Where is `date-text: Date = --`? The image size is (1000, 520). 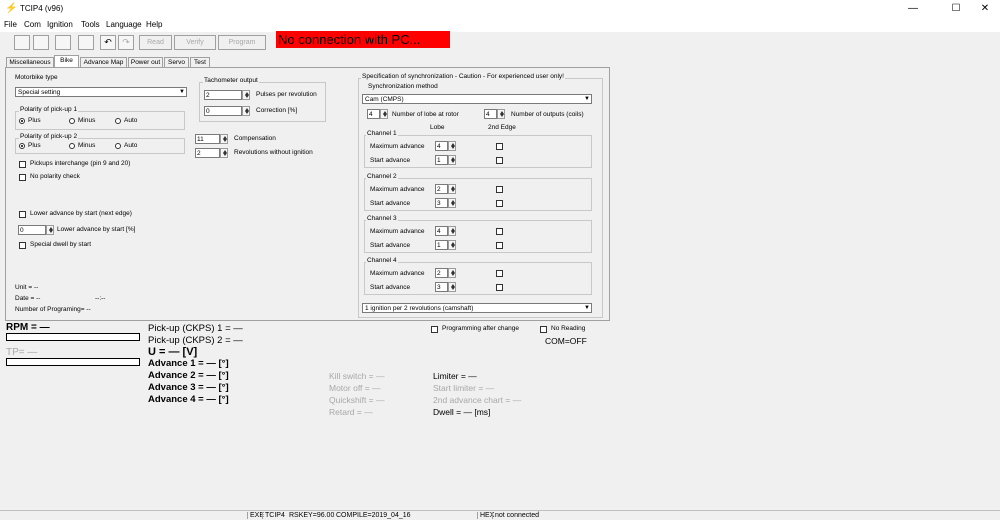
date-text: Date = -- is located at coordinates (28, 298).